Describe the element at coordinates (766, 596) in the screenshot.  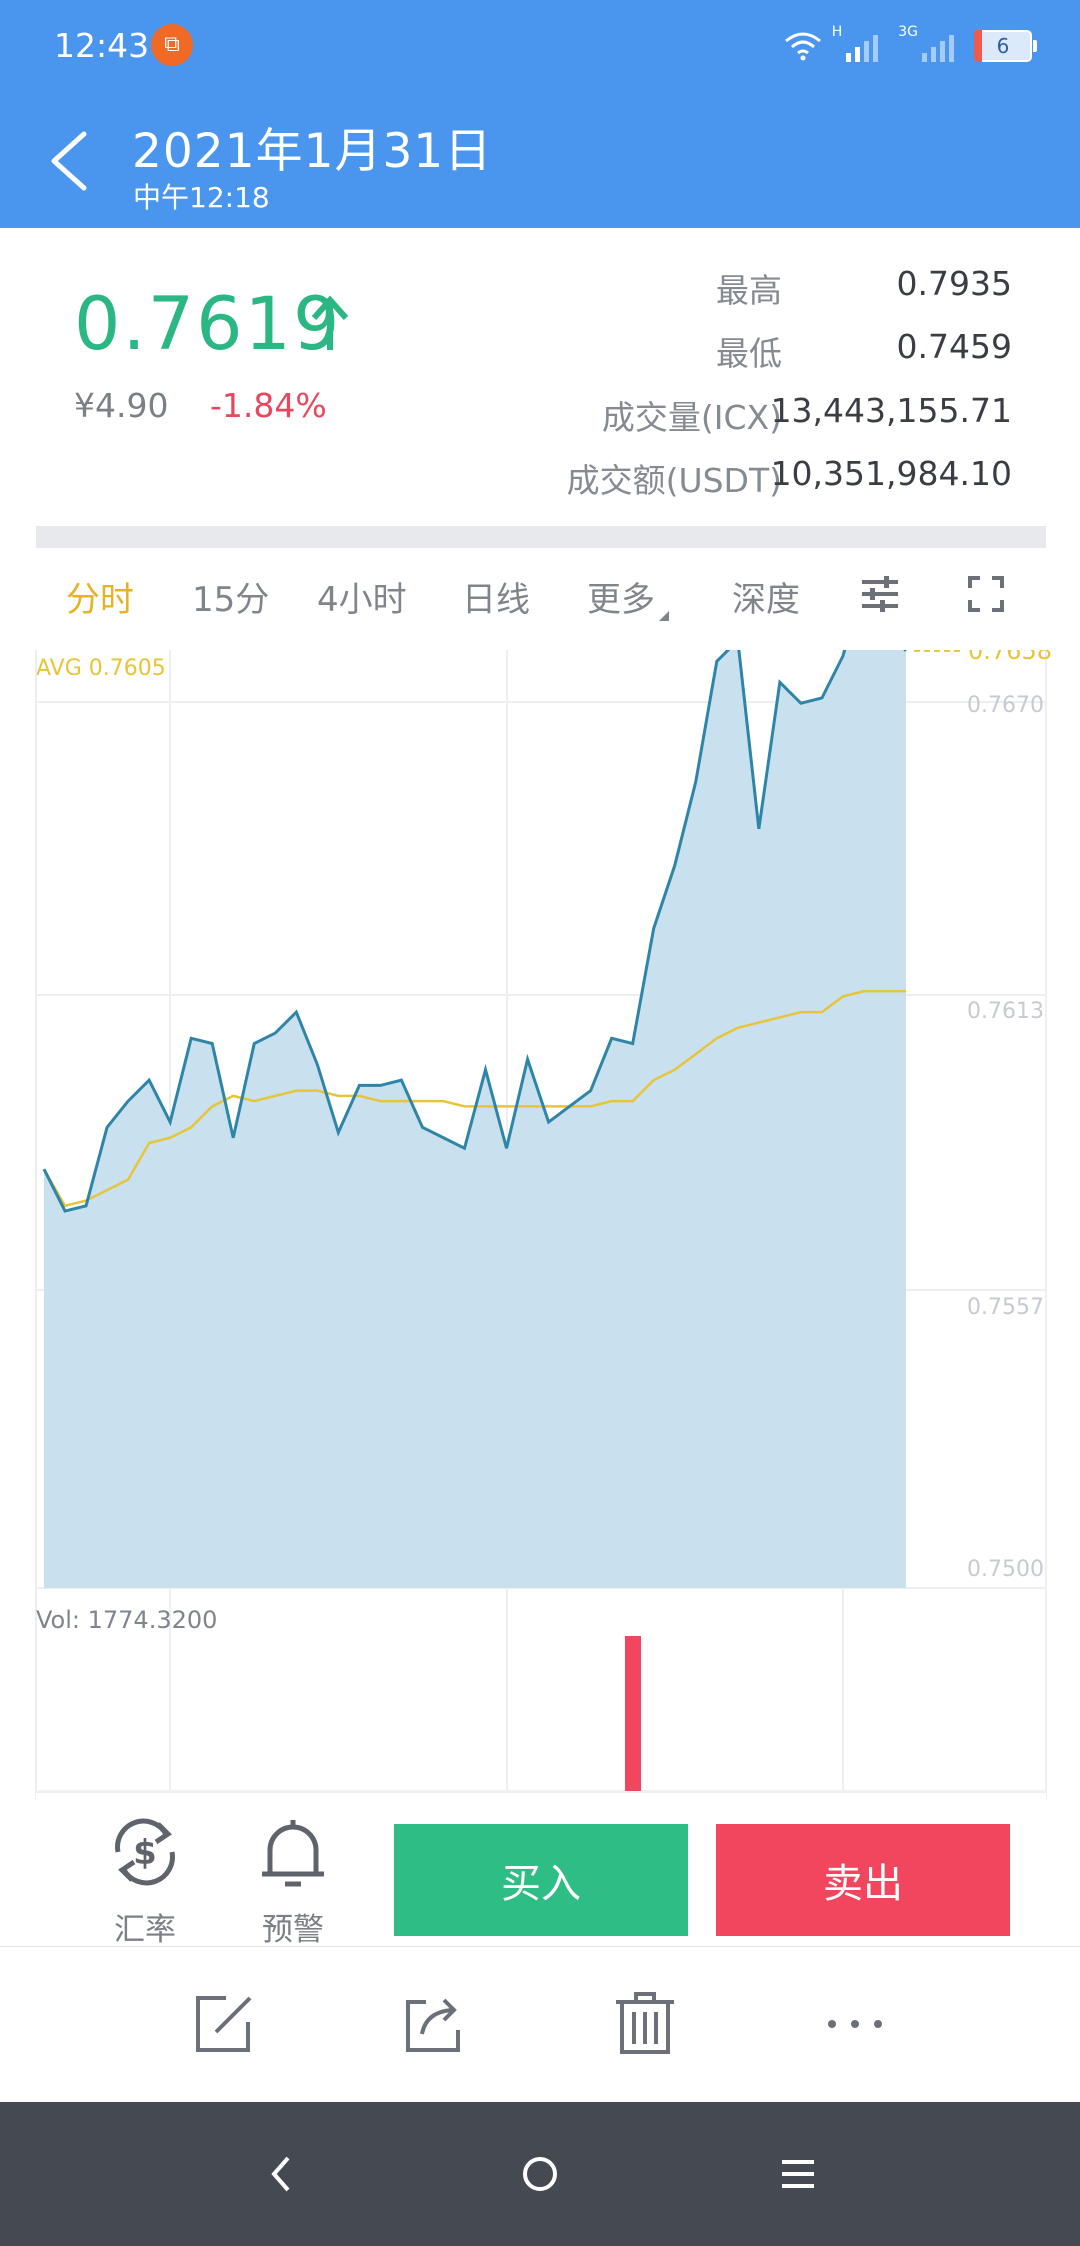
I see `tab-depth: 深度` at that location.